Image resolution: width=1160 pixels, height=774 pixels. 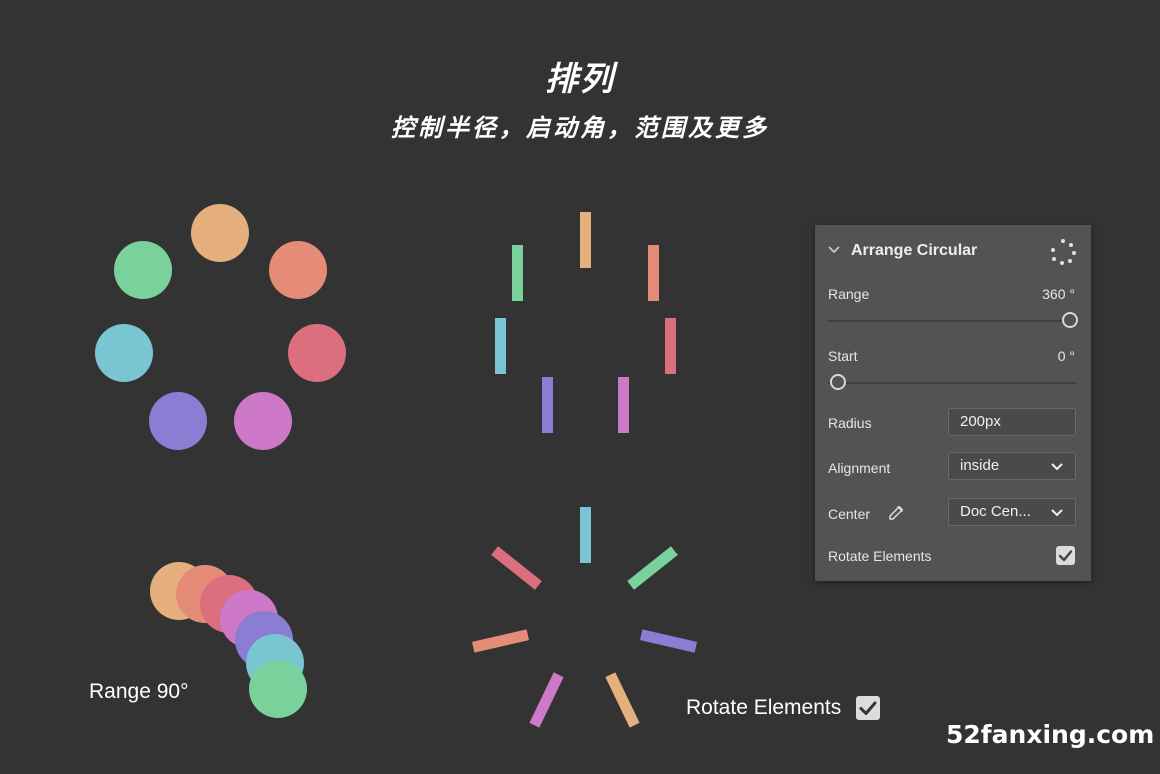 I want to click on alignment-label: Alignment, so click(x=859, y=468).